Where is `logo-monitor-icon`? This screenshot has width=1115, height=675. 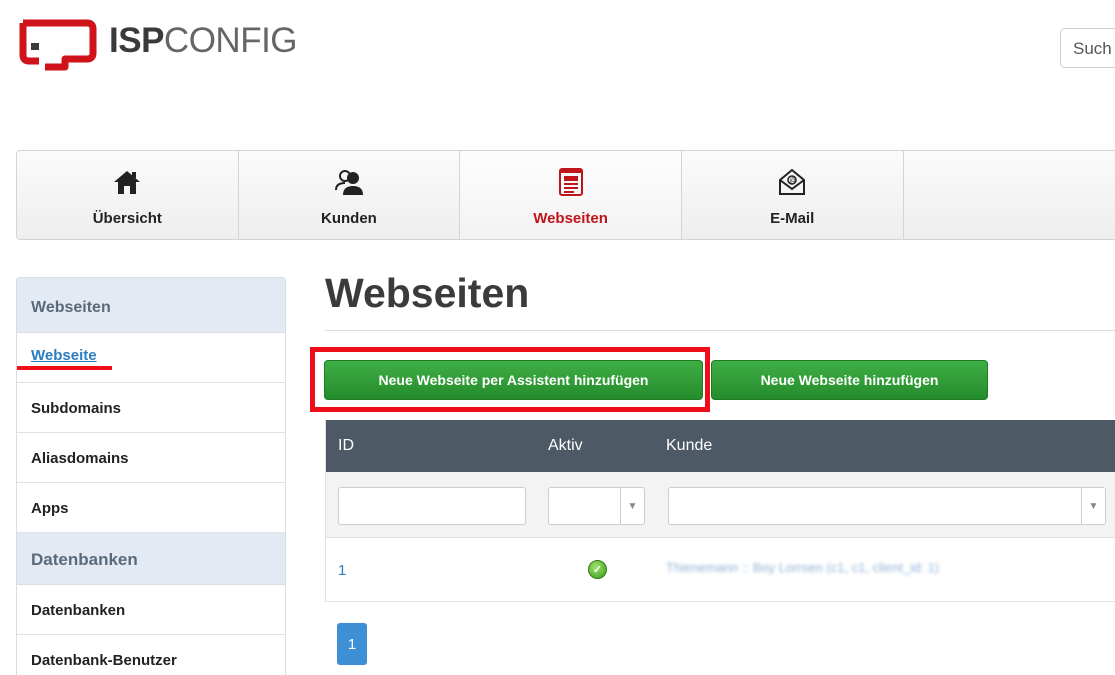
logo-monitor-icon is located at coordinates (58, 45).